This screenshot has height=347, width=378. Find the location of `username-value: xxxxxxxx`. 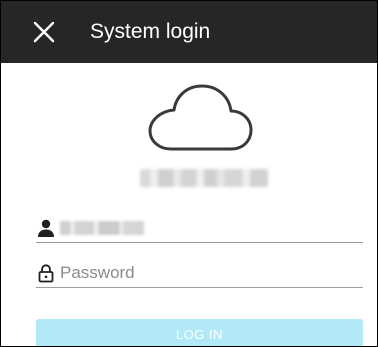

username-value: xxxxxxxx is located at coordinates (102, 228).